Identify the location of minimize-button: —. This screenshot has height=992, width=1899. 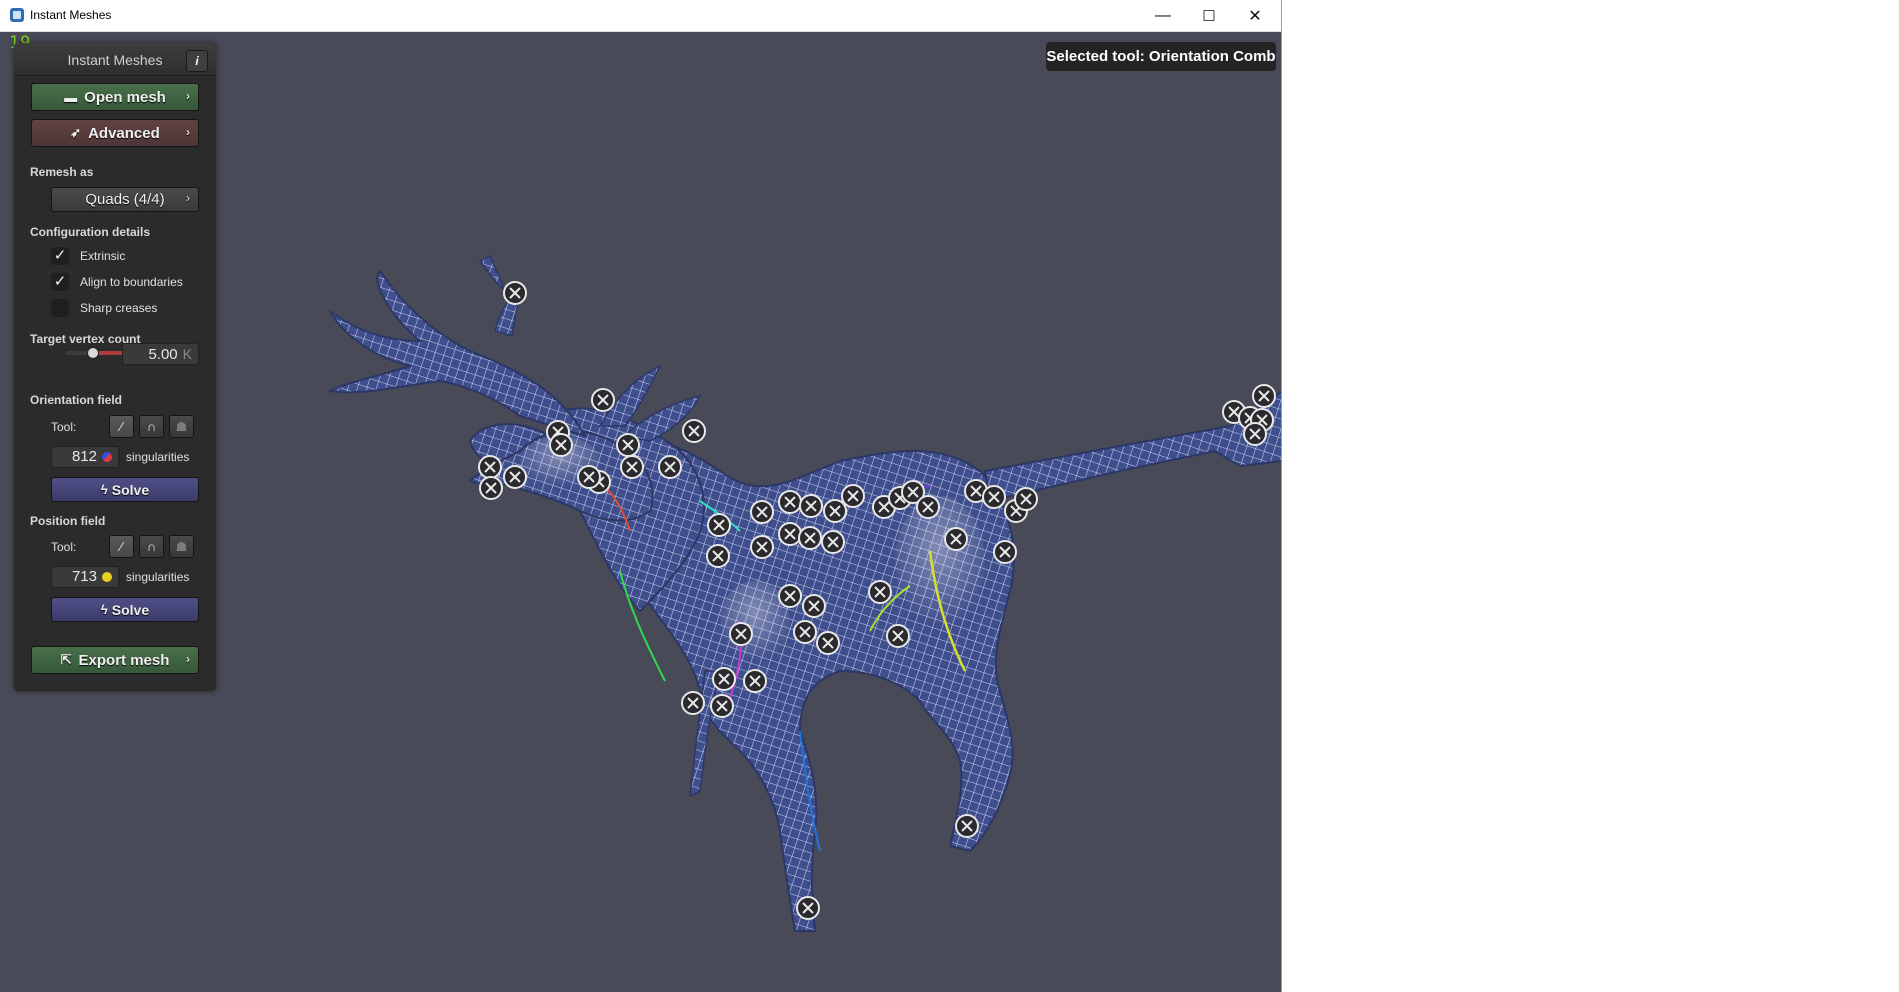
(1163, 15).